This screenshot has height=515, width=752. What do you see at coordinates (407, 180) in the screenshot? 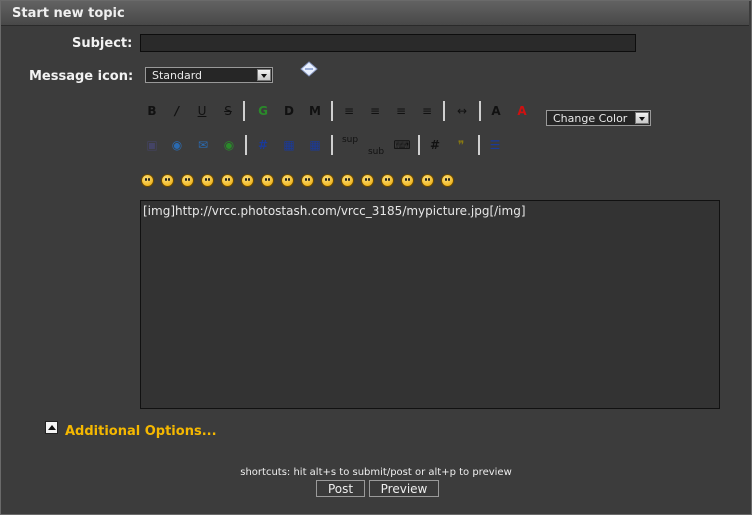
I see `undecided-icon` at bounding box center [407, 180].